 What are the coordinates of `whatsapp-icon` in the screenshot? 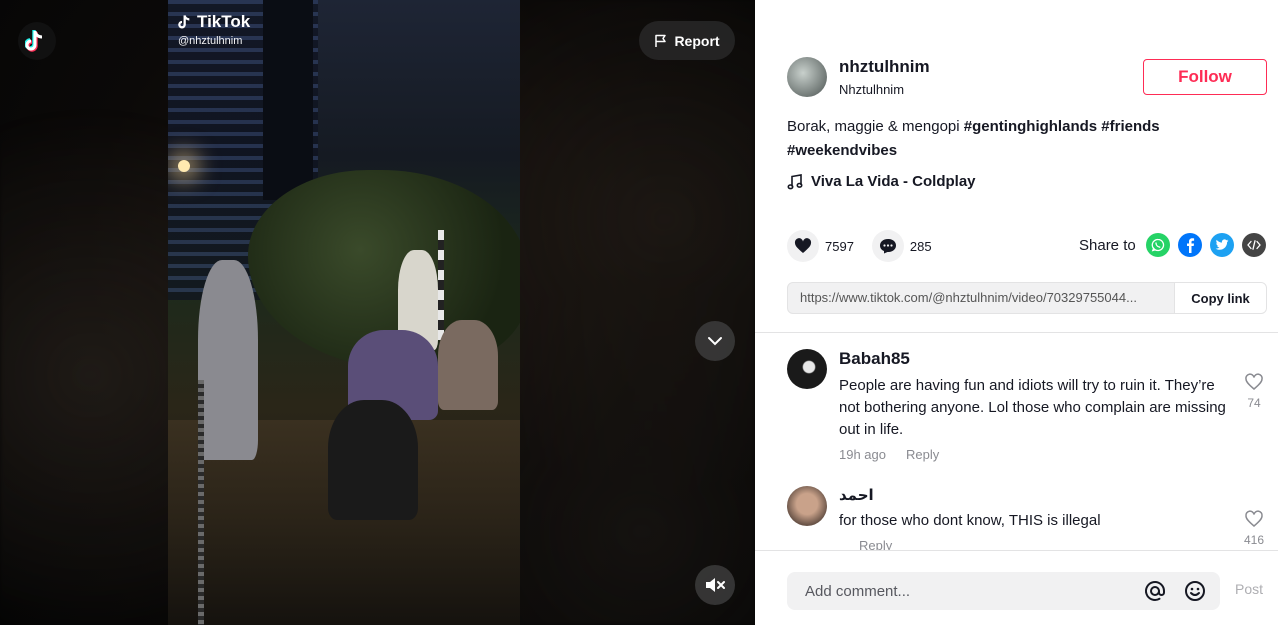 It's located at (1157, 245).